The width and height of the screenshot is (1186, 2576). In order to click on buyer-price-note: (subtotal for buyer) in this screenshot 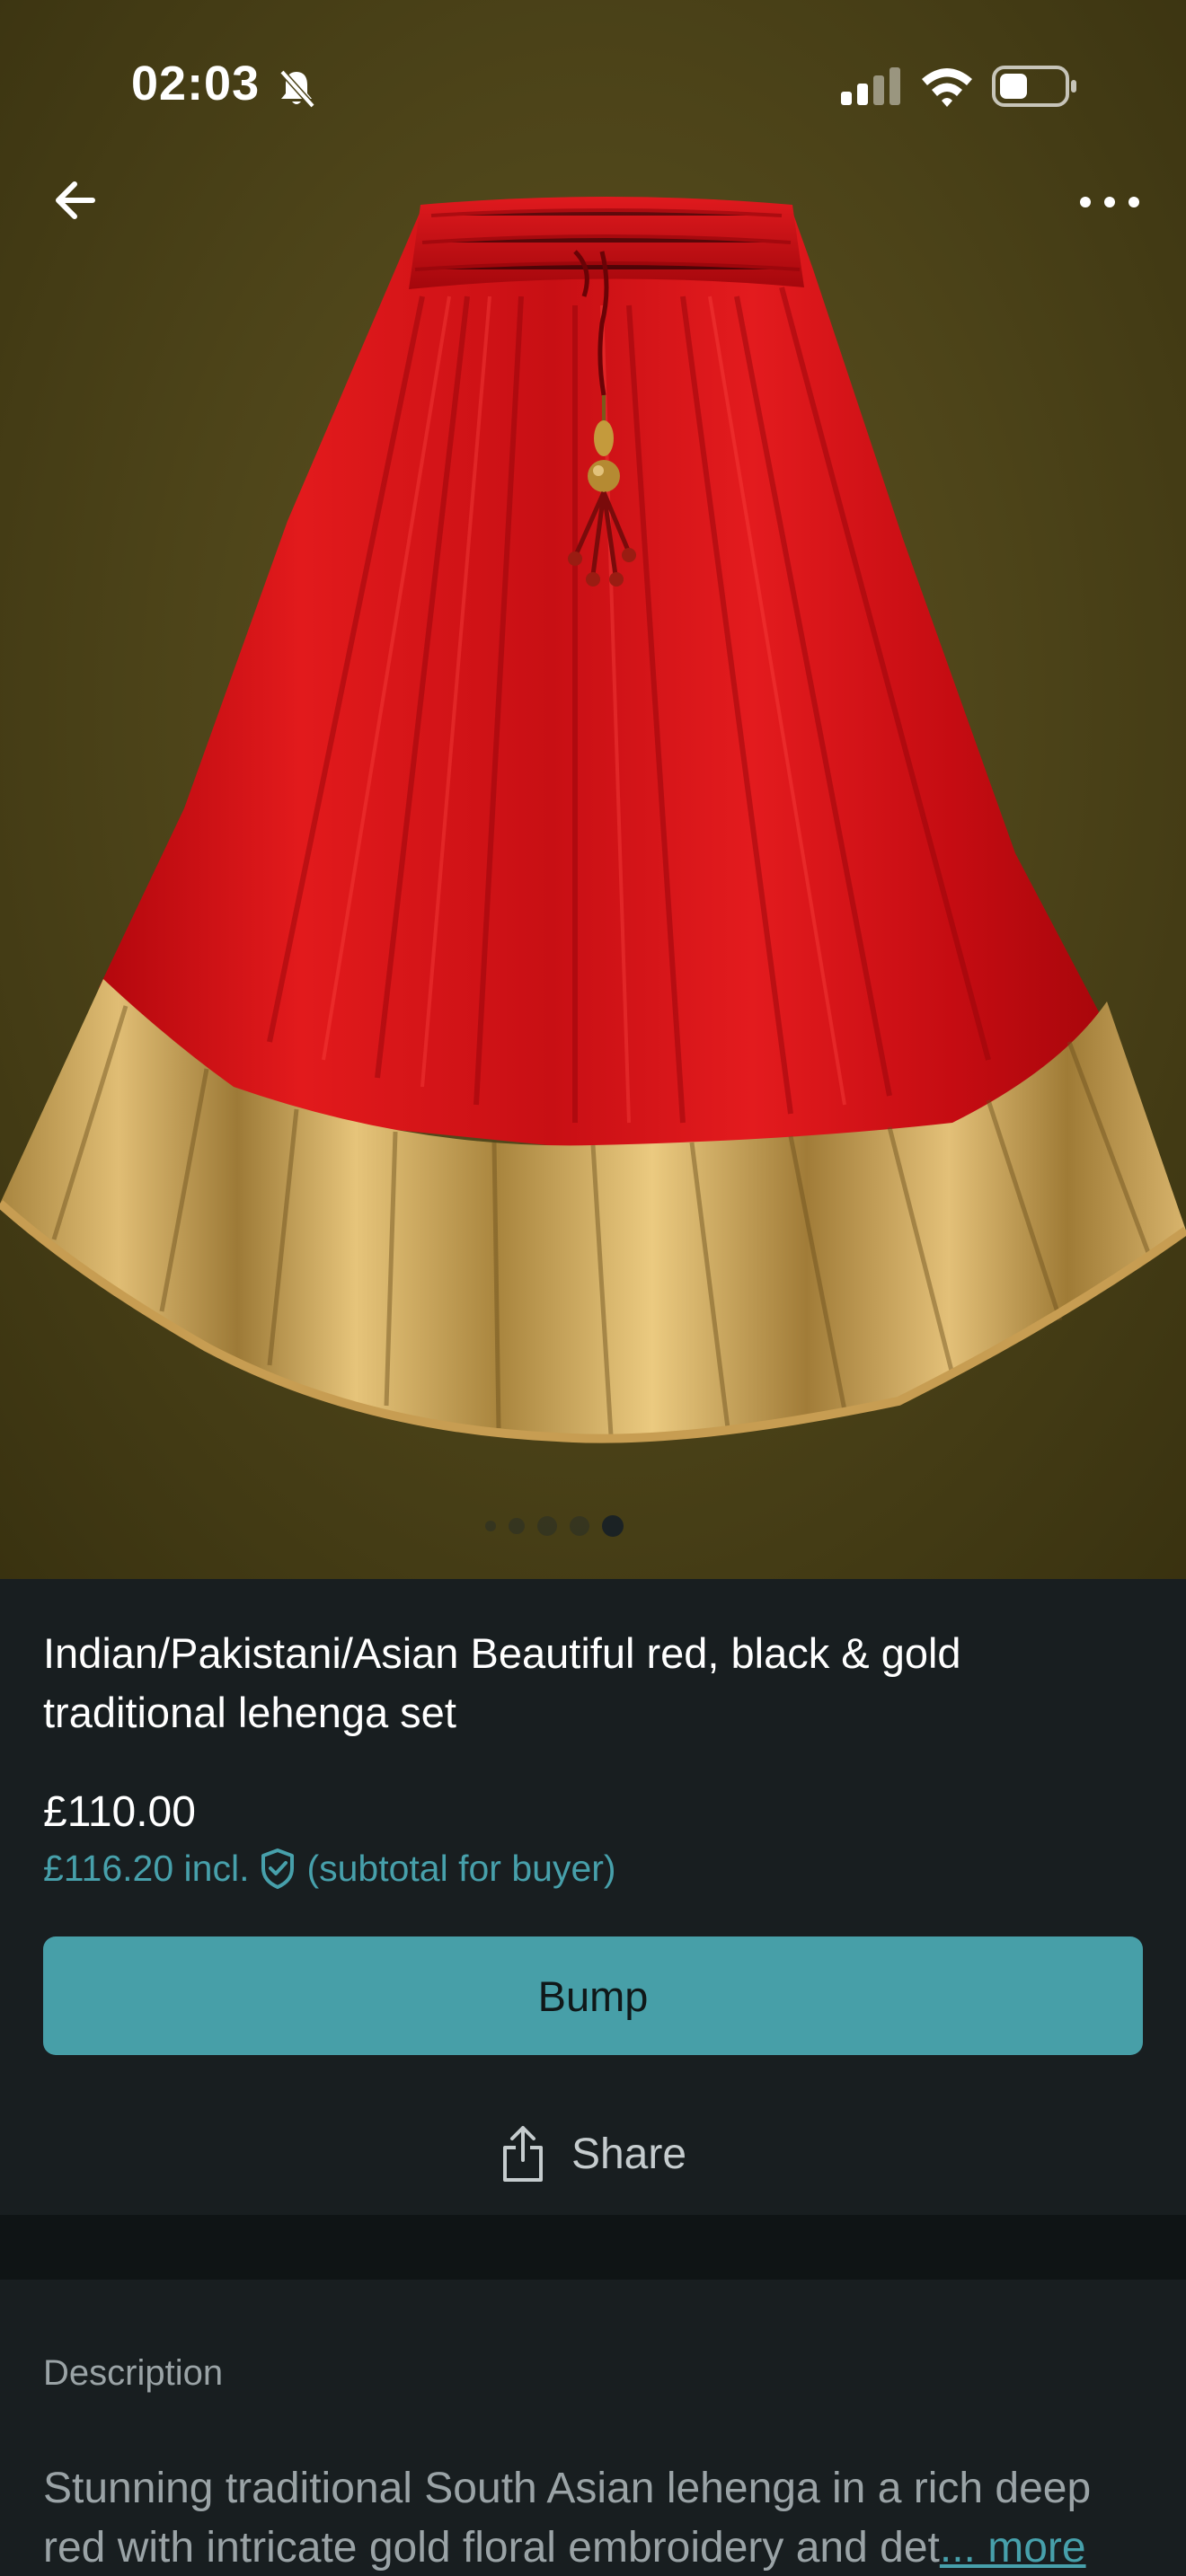, I will do `click(461, 1868)`.